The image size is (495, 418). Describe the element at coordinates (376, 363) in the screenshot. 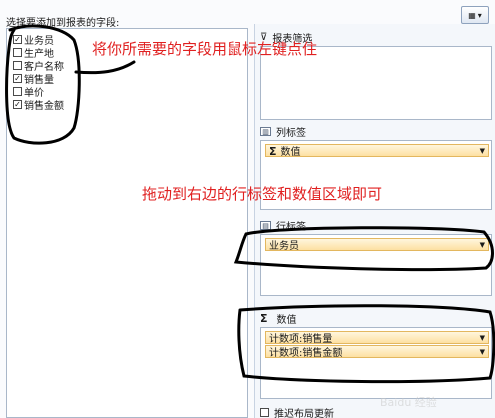

I see `values-zone: 计数项:销售量 ▼ 计数项:销售金额 ▼` at that location.